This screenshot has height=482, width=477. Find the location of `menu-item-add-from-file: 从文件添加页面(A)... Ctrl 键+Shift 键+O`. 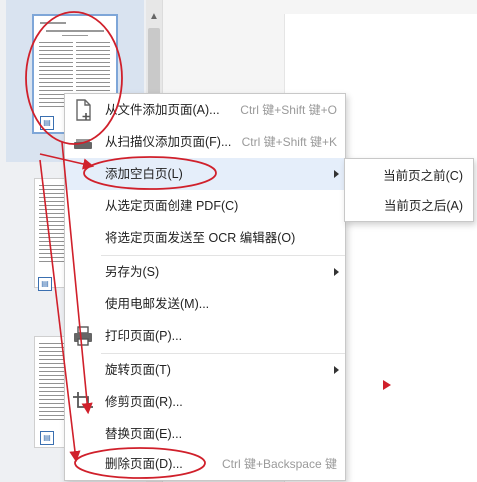

menu-item-add-from-file: 从文件添加页面(A)... Ctrl 键+Shift 键+O is located at coordinates (205, 110).